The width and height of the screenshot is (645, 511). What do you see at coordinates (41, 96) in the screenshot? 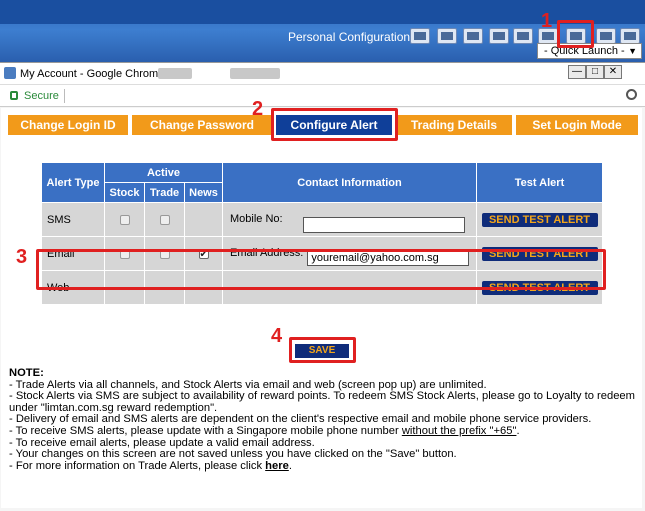
I see `secure-label: Secure` at bounding box center [41, 96].